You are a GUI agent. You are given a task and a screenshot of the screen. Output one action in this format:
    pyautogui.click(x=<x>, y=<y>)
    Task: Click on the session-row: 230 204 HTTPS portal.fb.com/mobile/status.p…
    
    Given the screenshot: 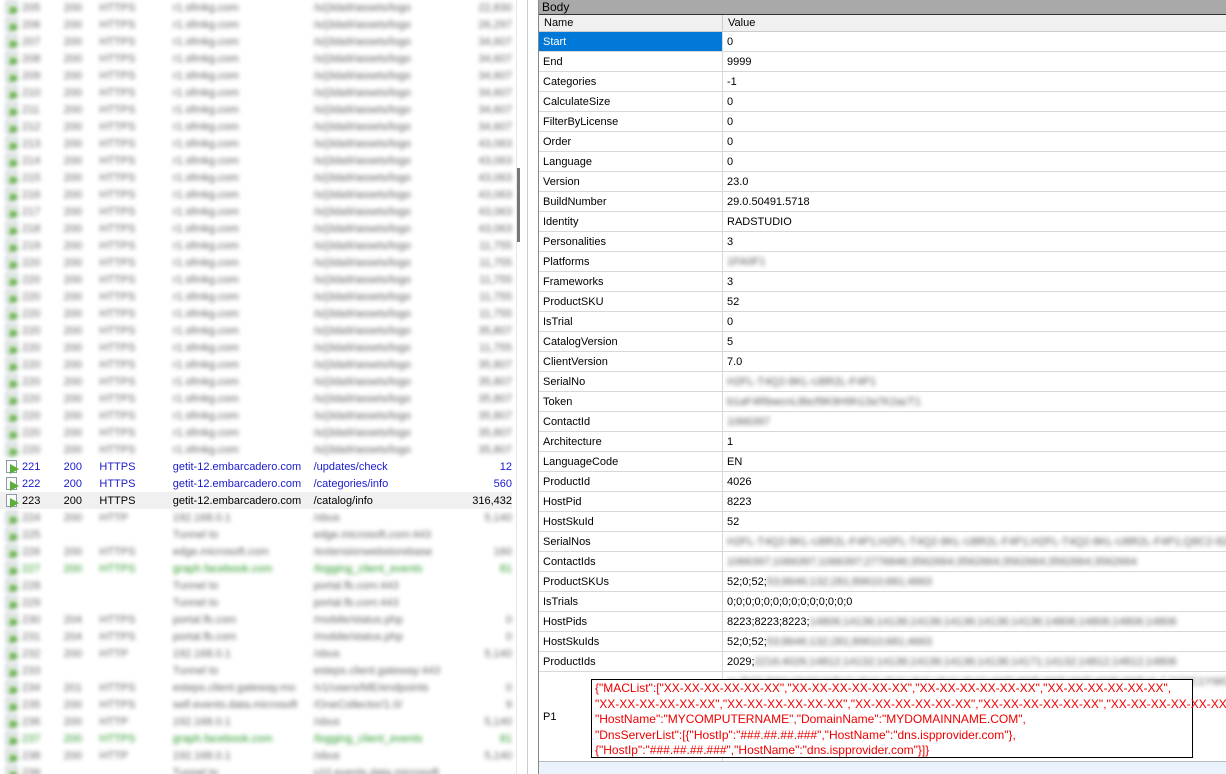 What is the action you would take?
    pyautogui.click(x=256, y=619)
    